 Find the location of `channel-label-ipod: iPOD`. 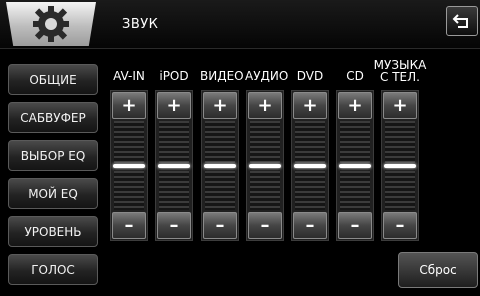

channel-label-ipod: iPOD is located at coordinates (174, 76).